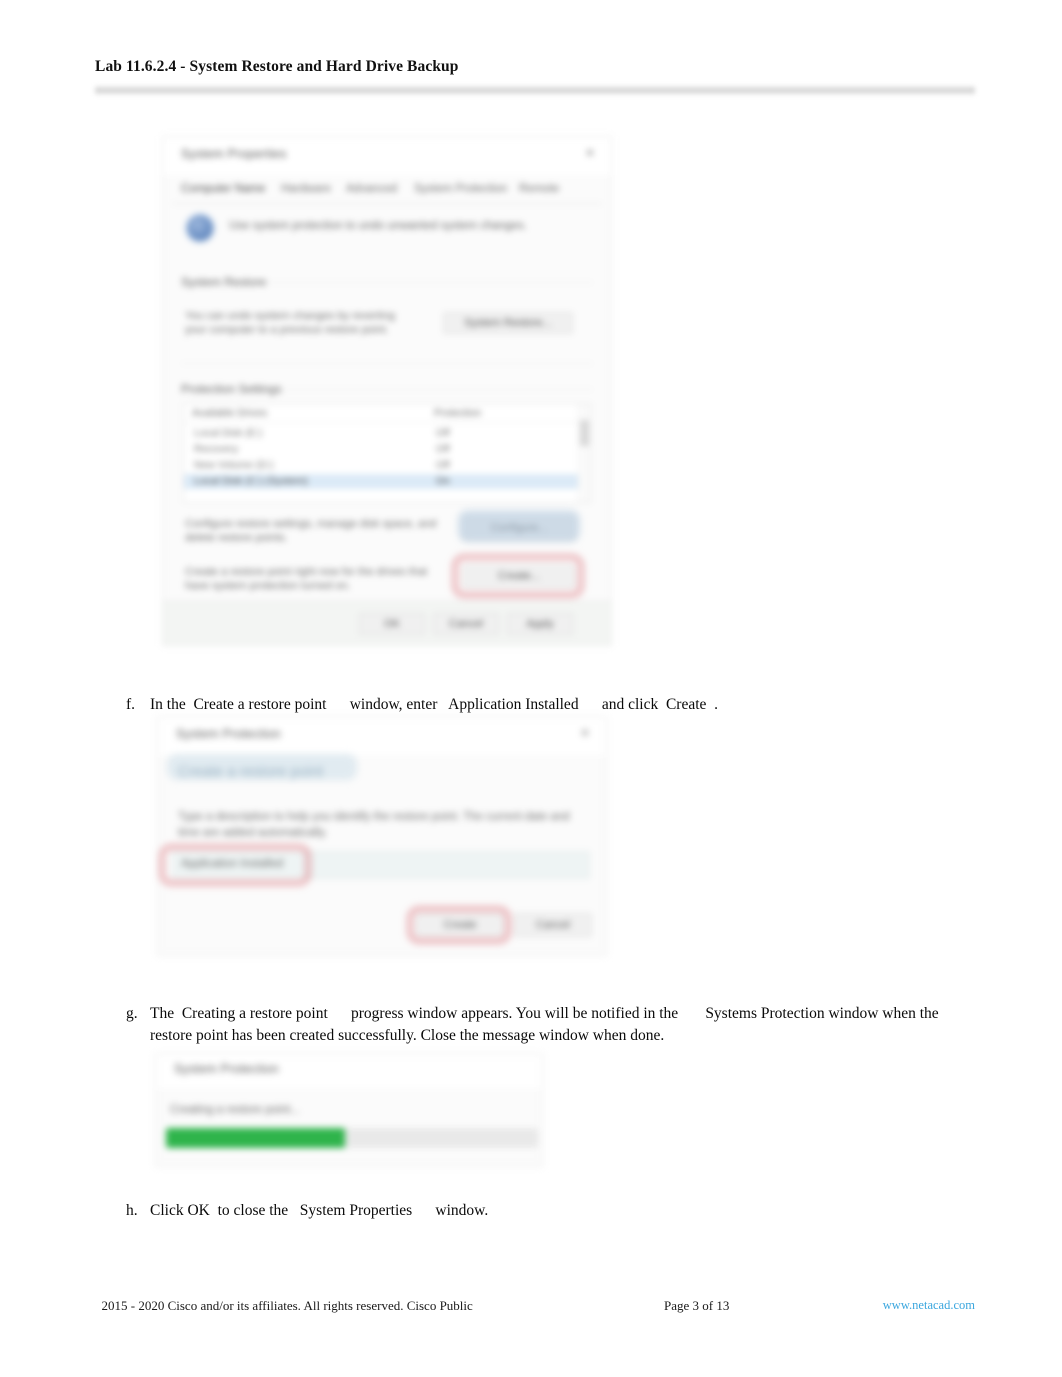 This screenshot has width=1062, height=1377. I want to click on dialog-titlebar: System Properties ✕, so click(387, 156).